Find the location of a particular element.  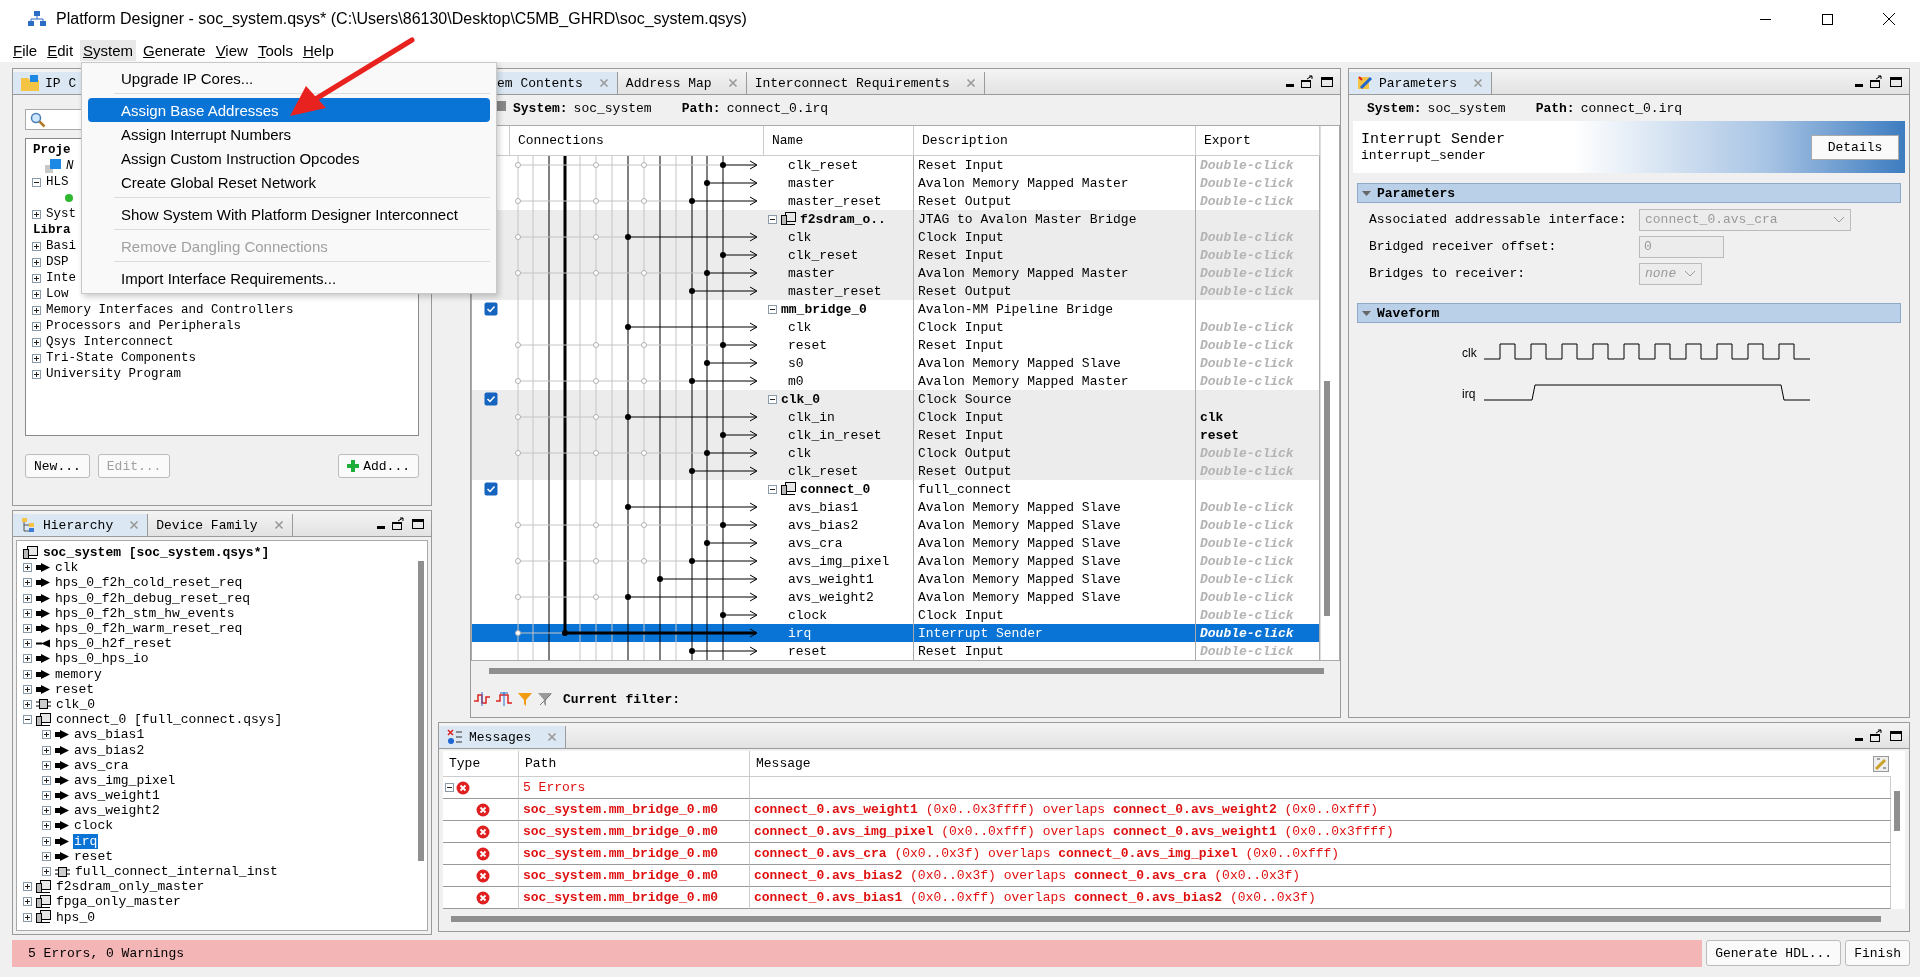

tab: Address Map is located at coordinates (682, 83).